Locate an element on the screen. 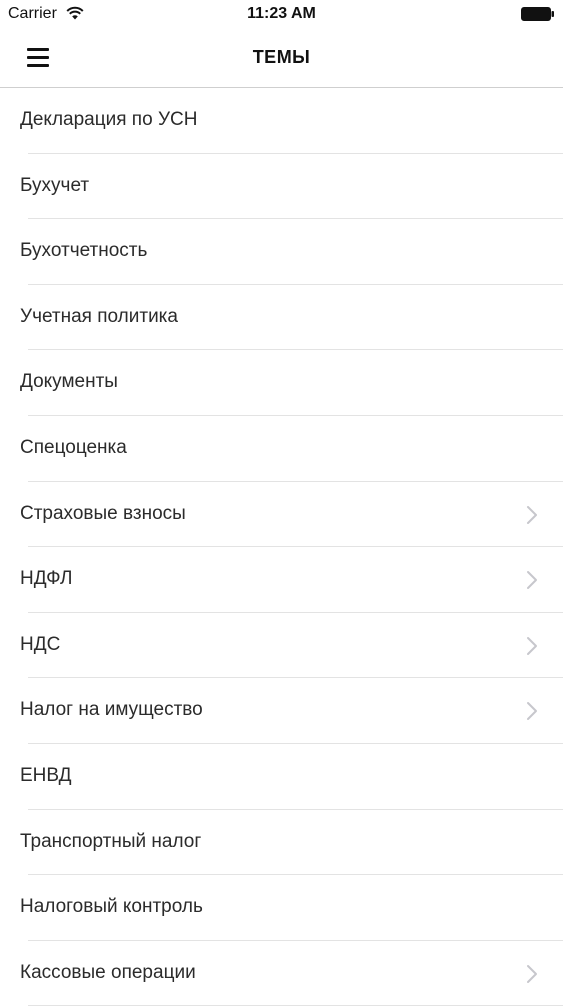 Image resolution: width=563 pixels, height=1006 pixels. list-item-label: Налоговый контроль is located at coordinates (111, 907).